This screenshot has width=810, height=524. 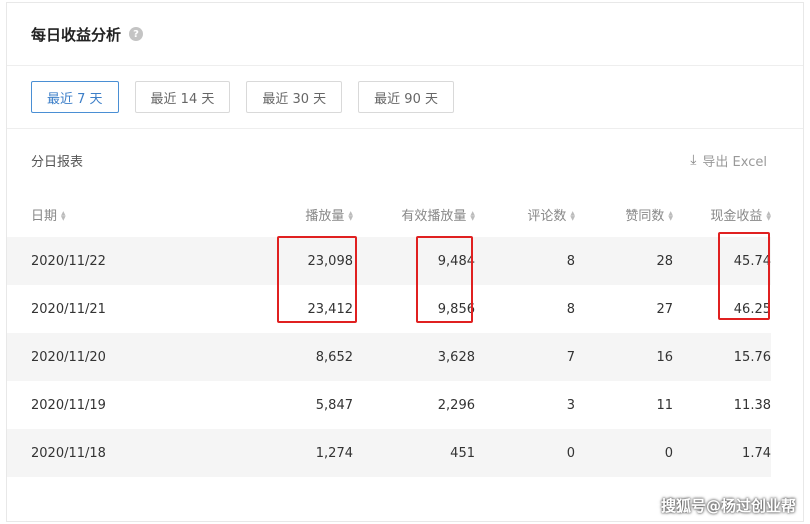 I want to click on column-header-comments: 评论数 ▲ ▼, so click(x=525, y=214).